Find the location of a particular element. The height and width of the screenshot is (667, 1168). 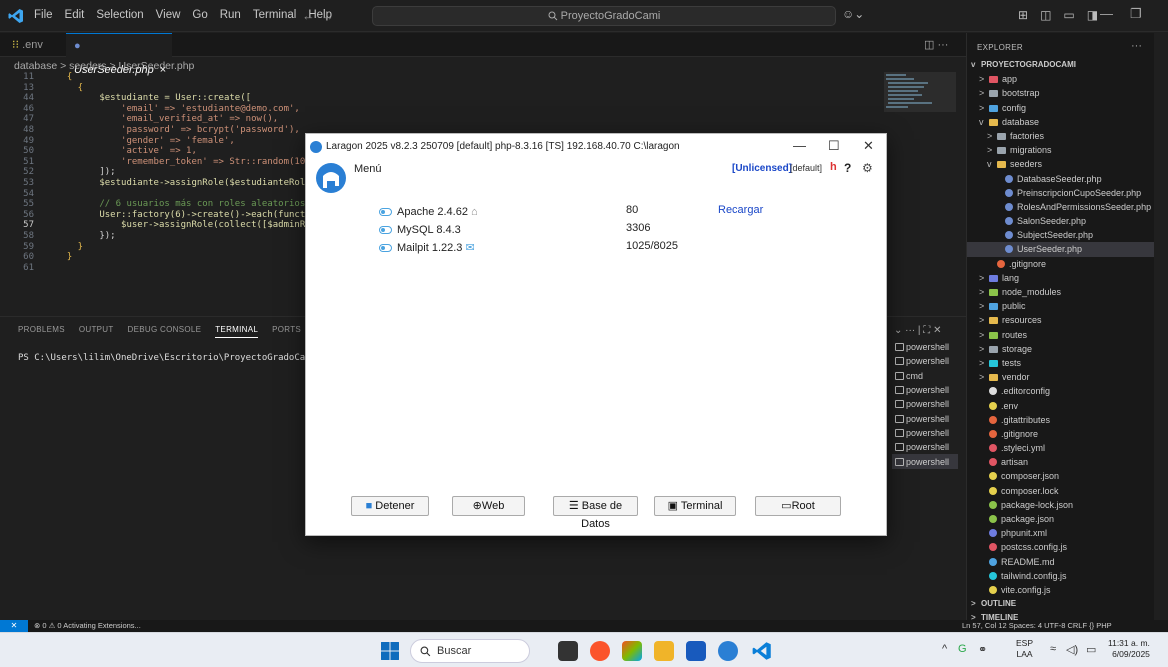

code-line: // 6 usuarios más con roles aleatorios is located at coordinates (180, 204).